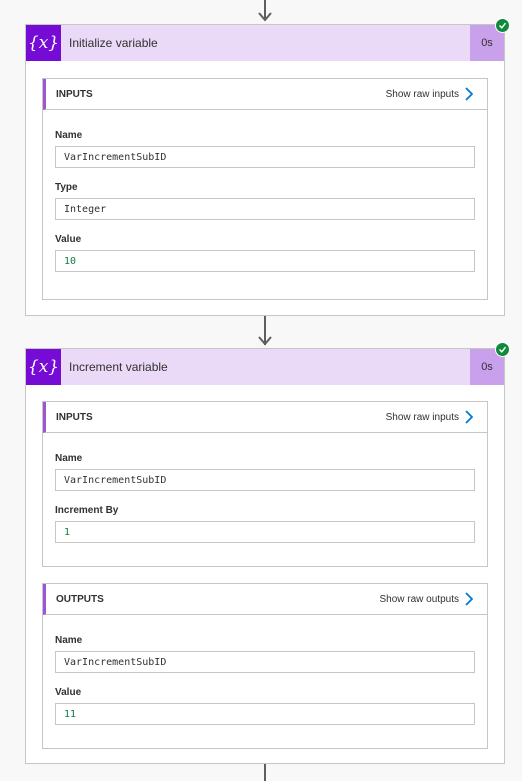 The height and width of the screenshot is (781, 522). I want to click on inputs-fields: Name VarIncrementSubID Increment By 1, so click(265, 494).